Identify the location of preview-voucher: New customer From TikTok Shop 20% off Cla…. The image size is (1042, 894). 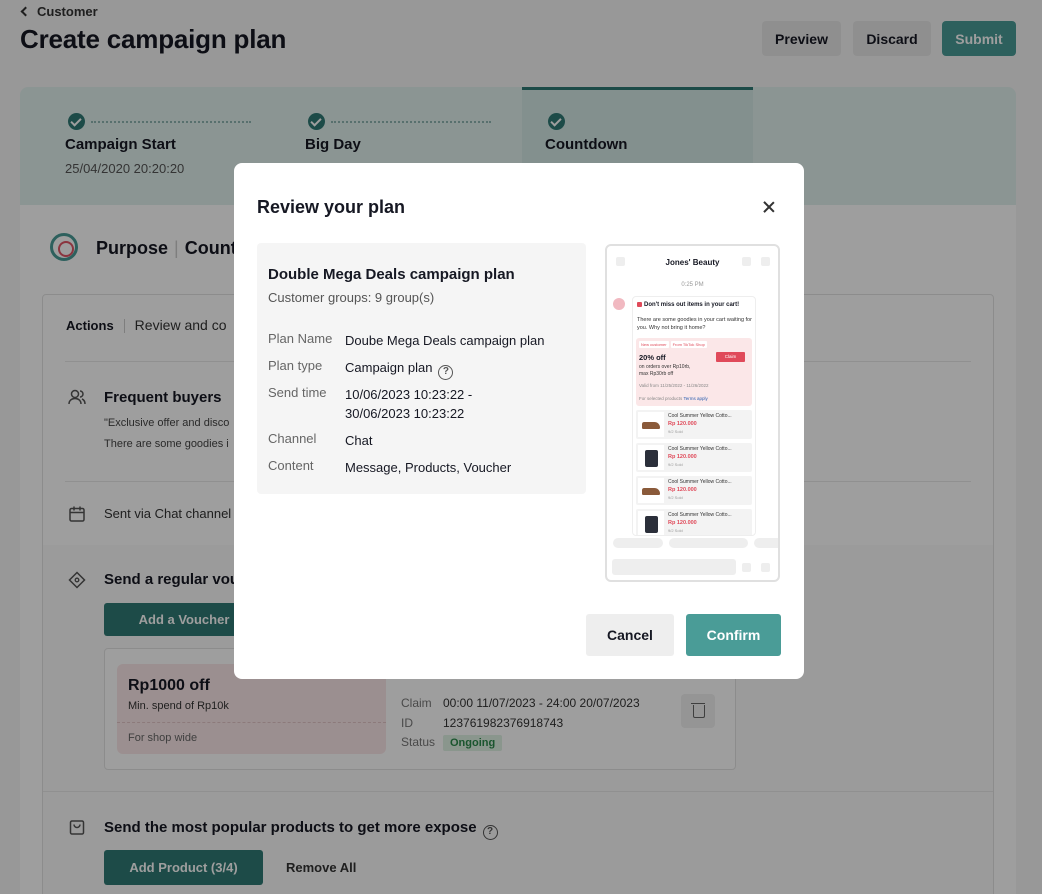
(694, 372).